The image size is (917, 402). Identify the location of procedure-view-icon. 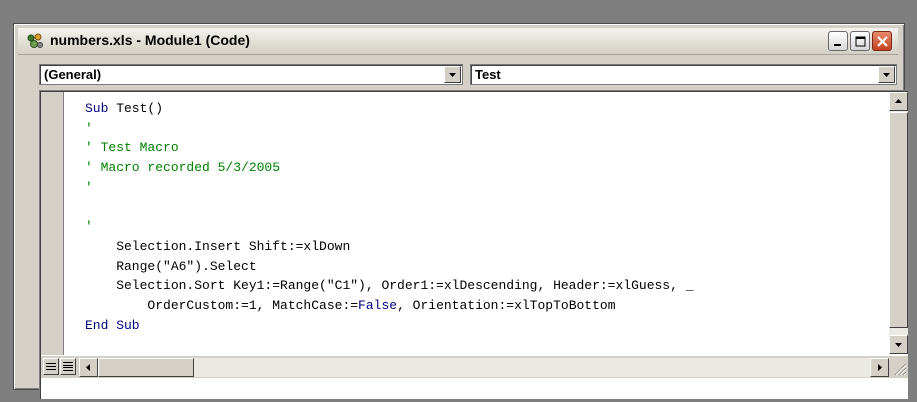
(51, 366).